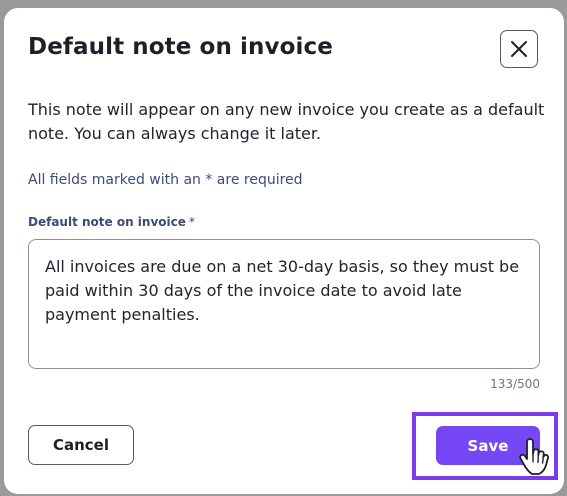  Describe the element at coordinates (107, 222) in the screenshot. I see `note-field-label-text: Default note on invoice` at that location.